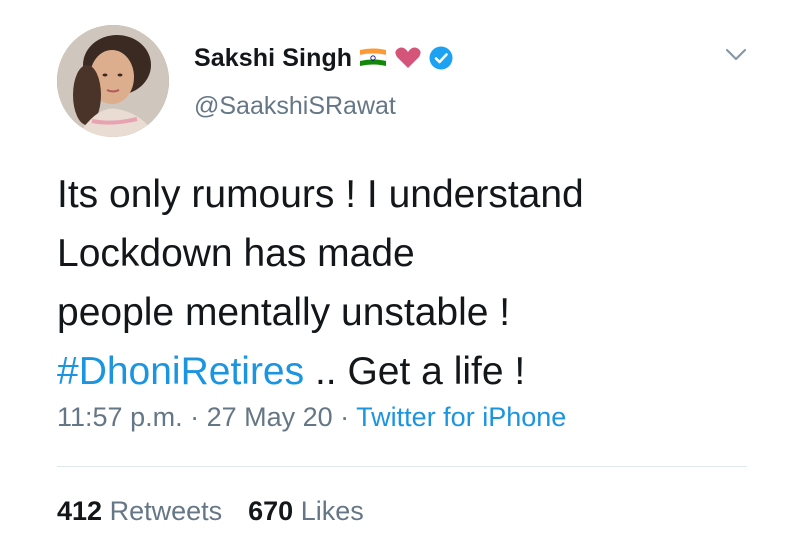 The width and height of the screenshot is (802, 536). Describe the element at coordinates (415, 371) in the screenshot. I see `tweet-text-tail: .. Get a life !` at that location.